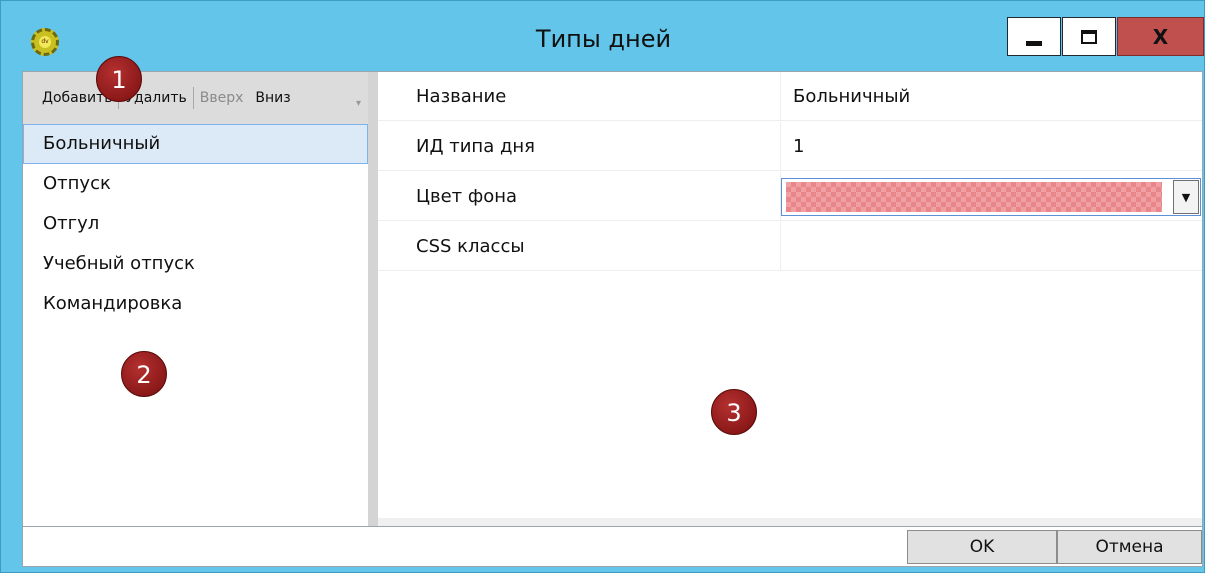 Image resolution: width=1205 pixels, height=573 pixels. I want to click on color-swatch, so click(974, 197).